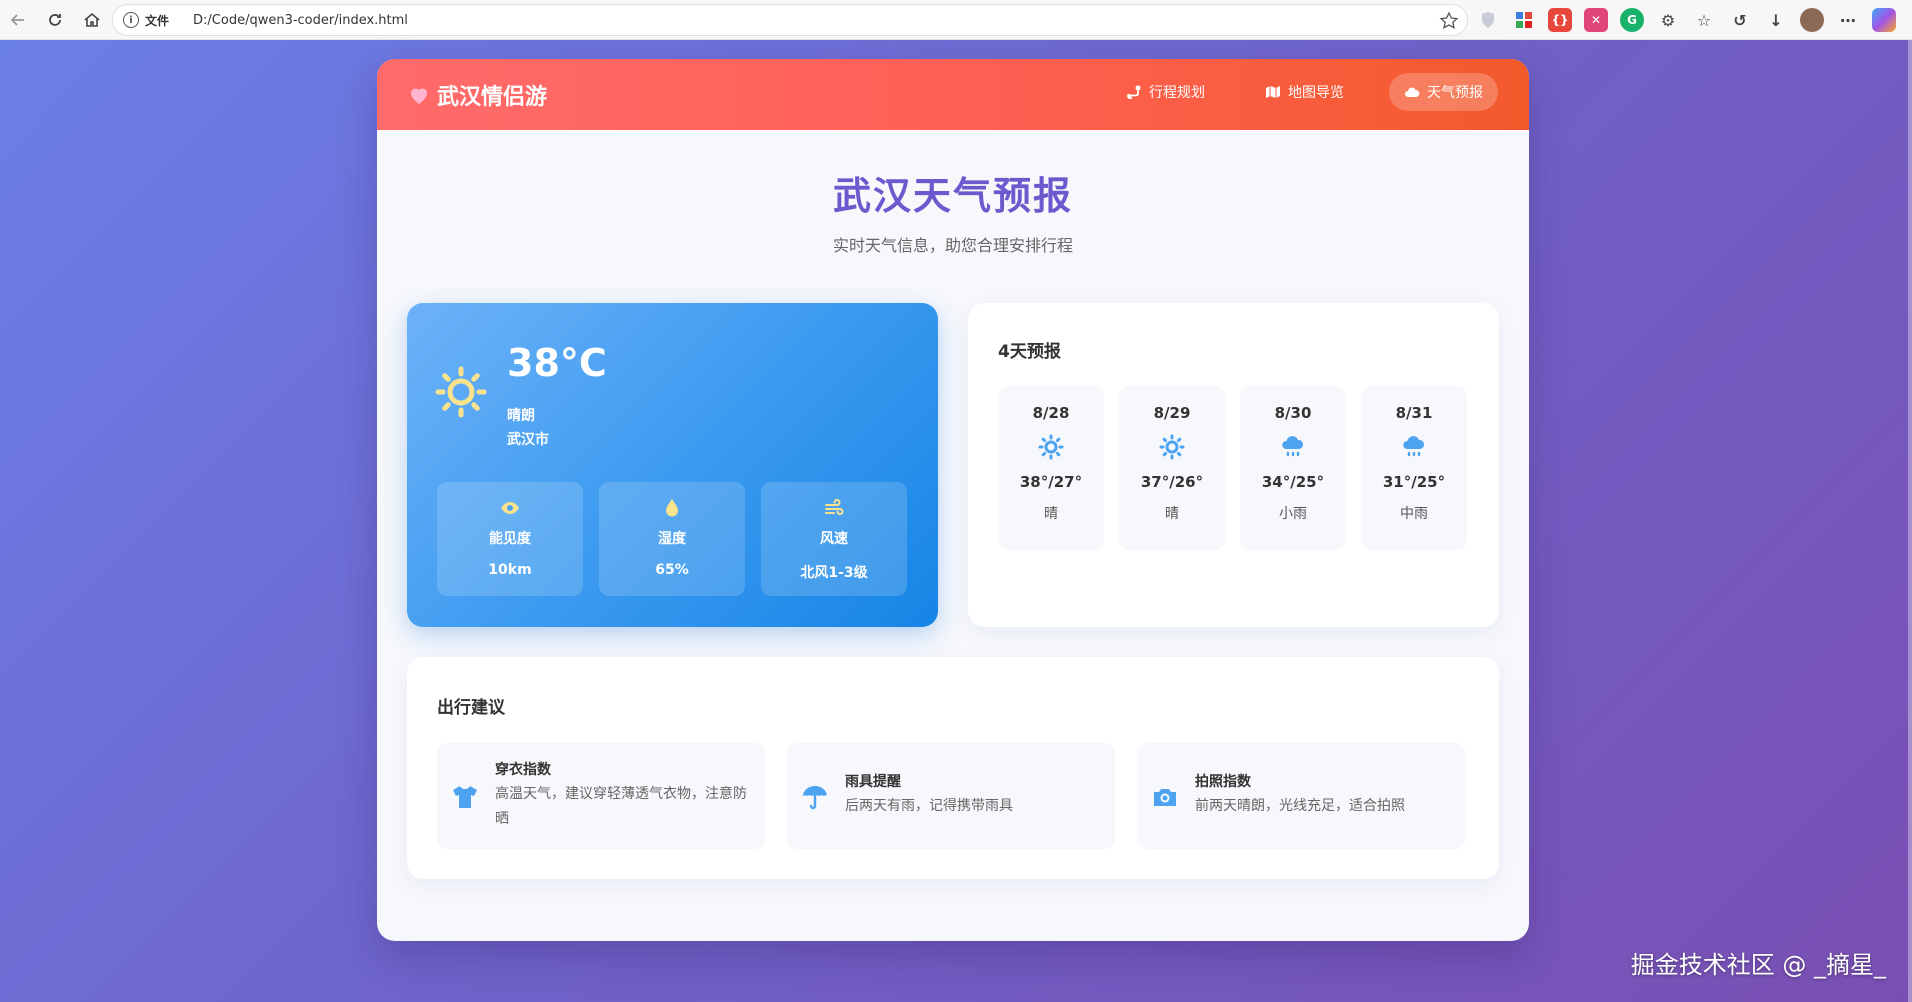 The height and width of the screenshot is (1002, 1912). What do you see at coordinates (952, 245) in the screenshot?
I see `page-subtitle: 实时天气信息，助您合理安排行程` at bounding box center [952, 245].